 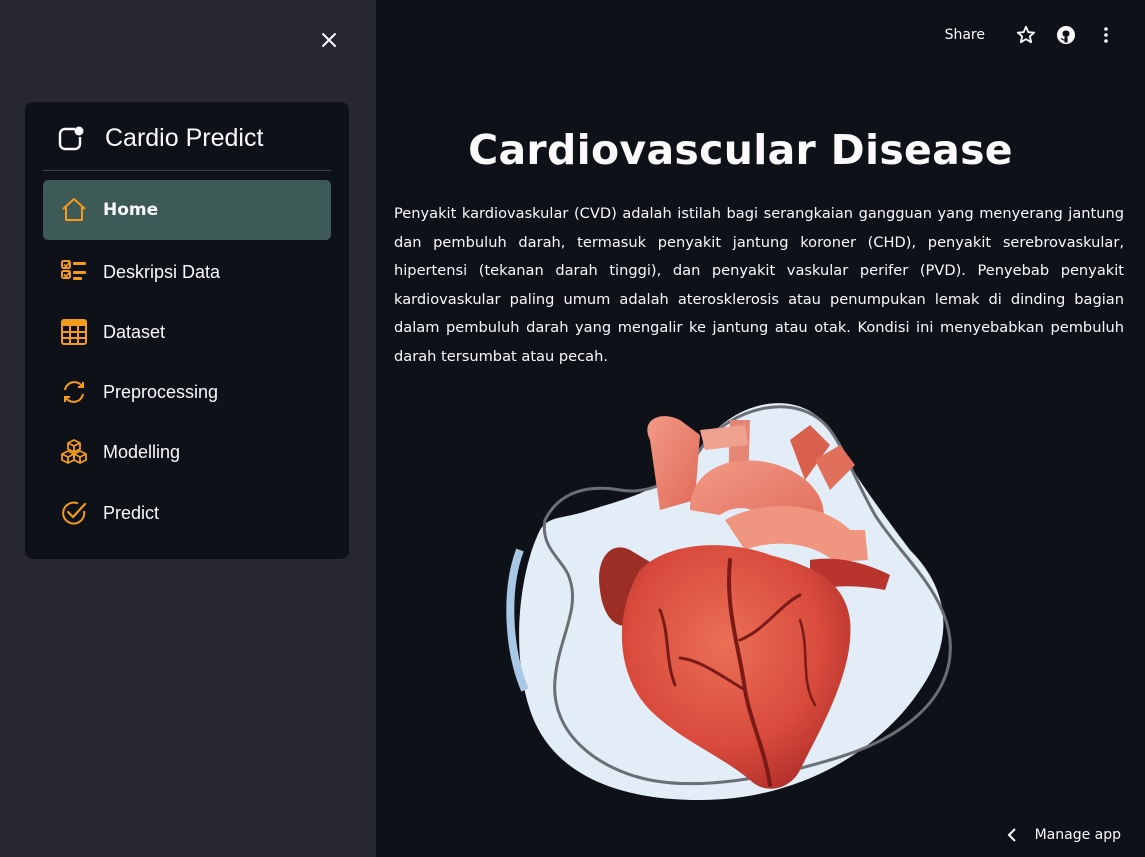 What do you see at coordinates (161, 391) in the screenshot?
I see `menu-item-label: Preprocessing` at bounding box center [161, 391].